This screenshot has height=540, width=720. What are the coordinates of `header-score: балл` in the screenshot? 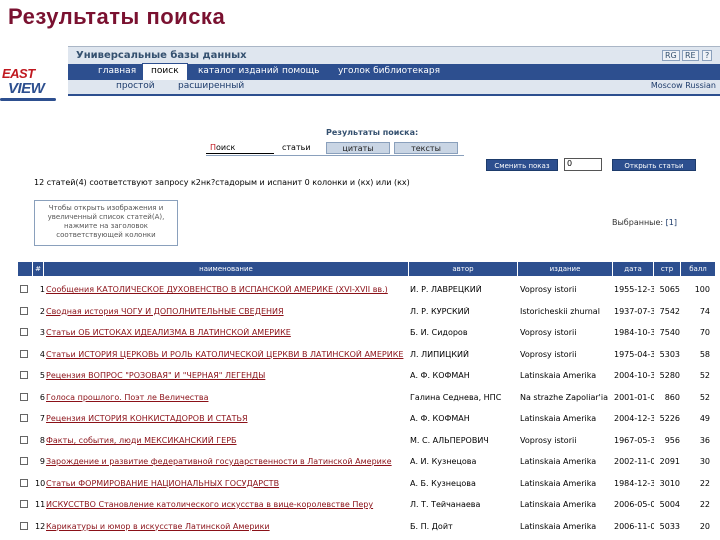 It's located at (698, 269).